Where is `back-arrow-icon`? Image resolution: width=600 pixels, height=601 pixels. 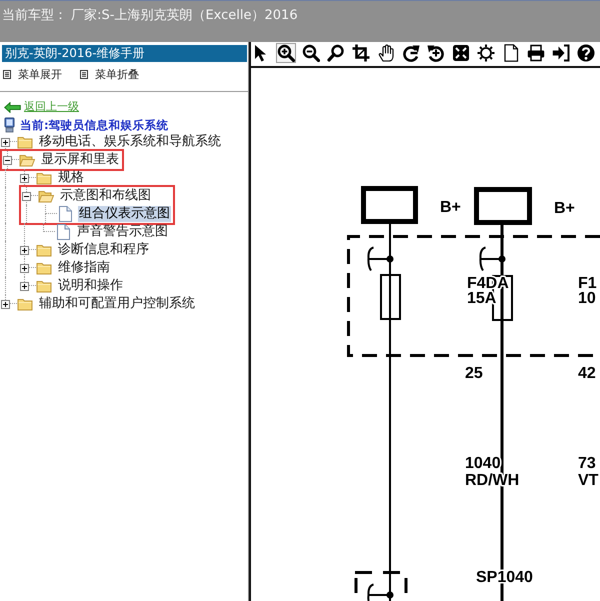
back-arrow-icon is located at coordinates (12, 107).